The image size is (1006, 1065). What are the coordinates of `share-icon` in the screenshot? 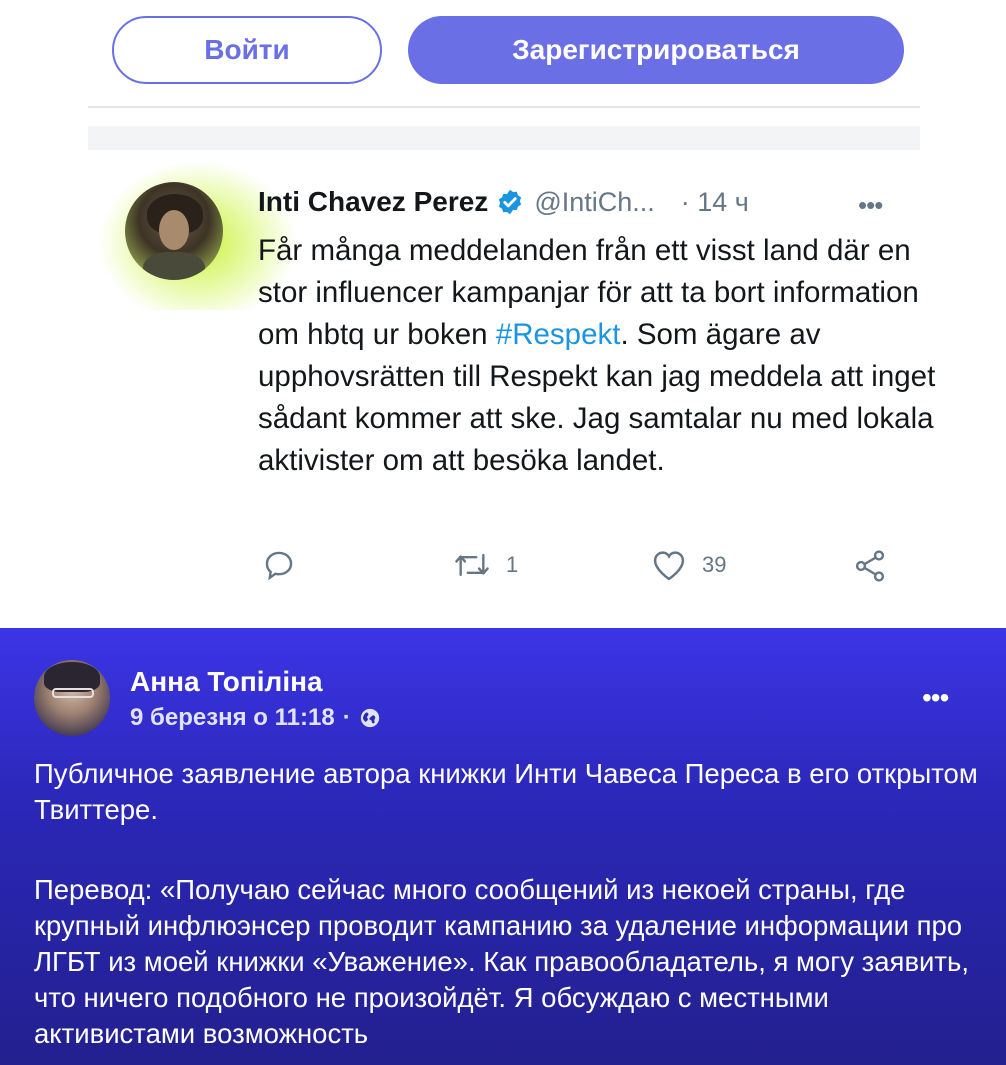 It's located at (870, 566).